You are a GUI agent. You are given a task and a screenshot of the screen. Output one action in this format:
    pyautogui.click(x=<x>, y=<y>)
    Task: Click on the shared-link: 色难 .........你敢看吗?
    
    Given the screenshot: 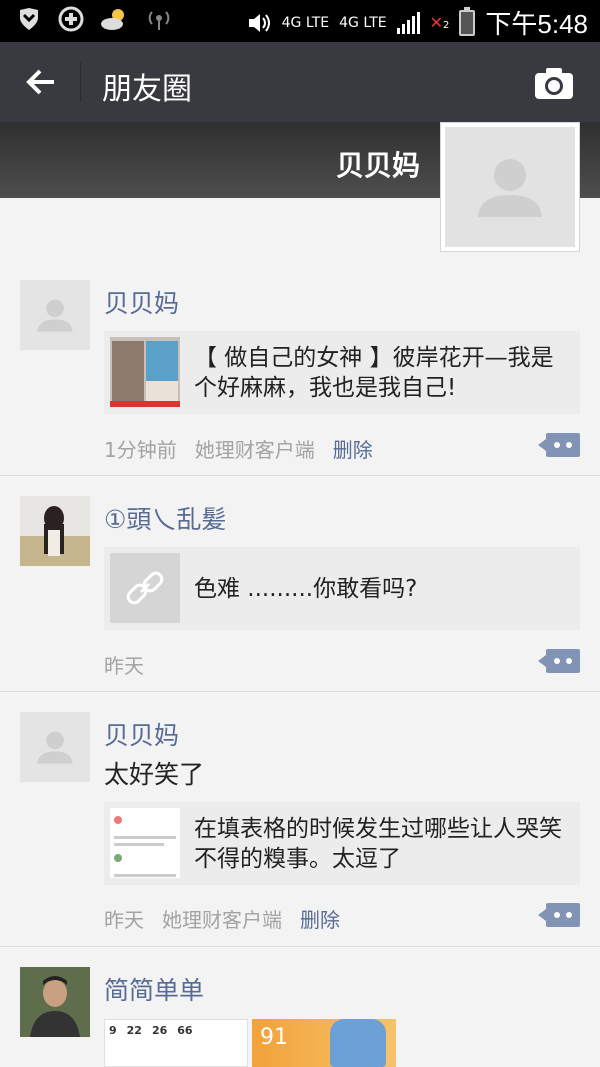 What is the action you would take?
    pyautogui.click(x=342, y=588)
    